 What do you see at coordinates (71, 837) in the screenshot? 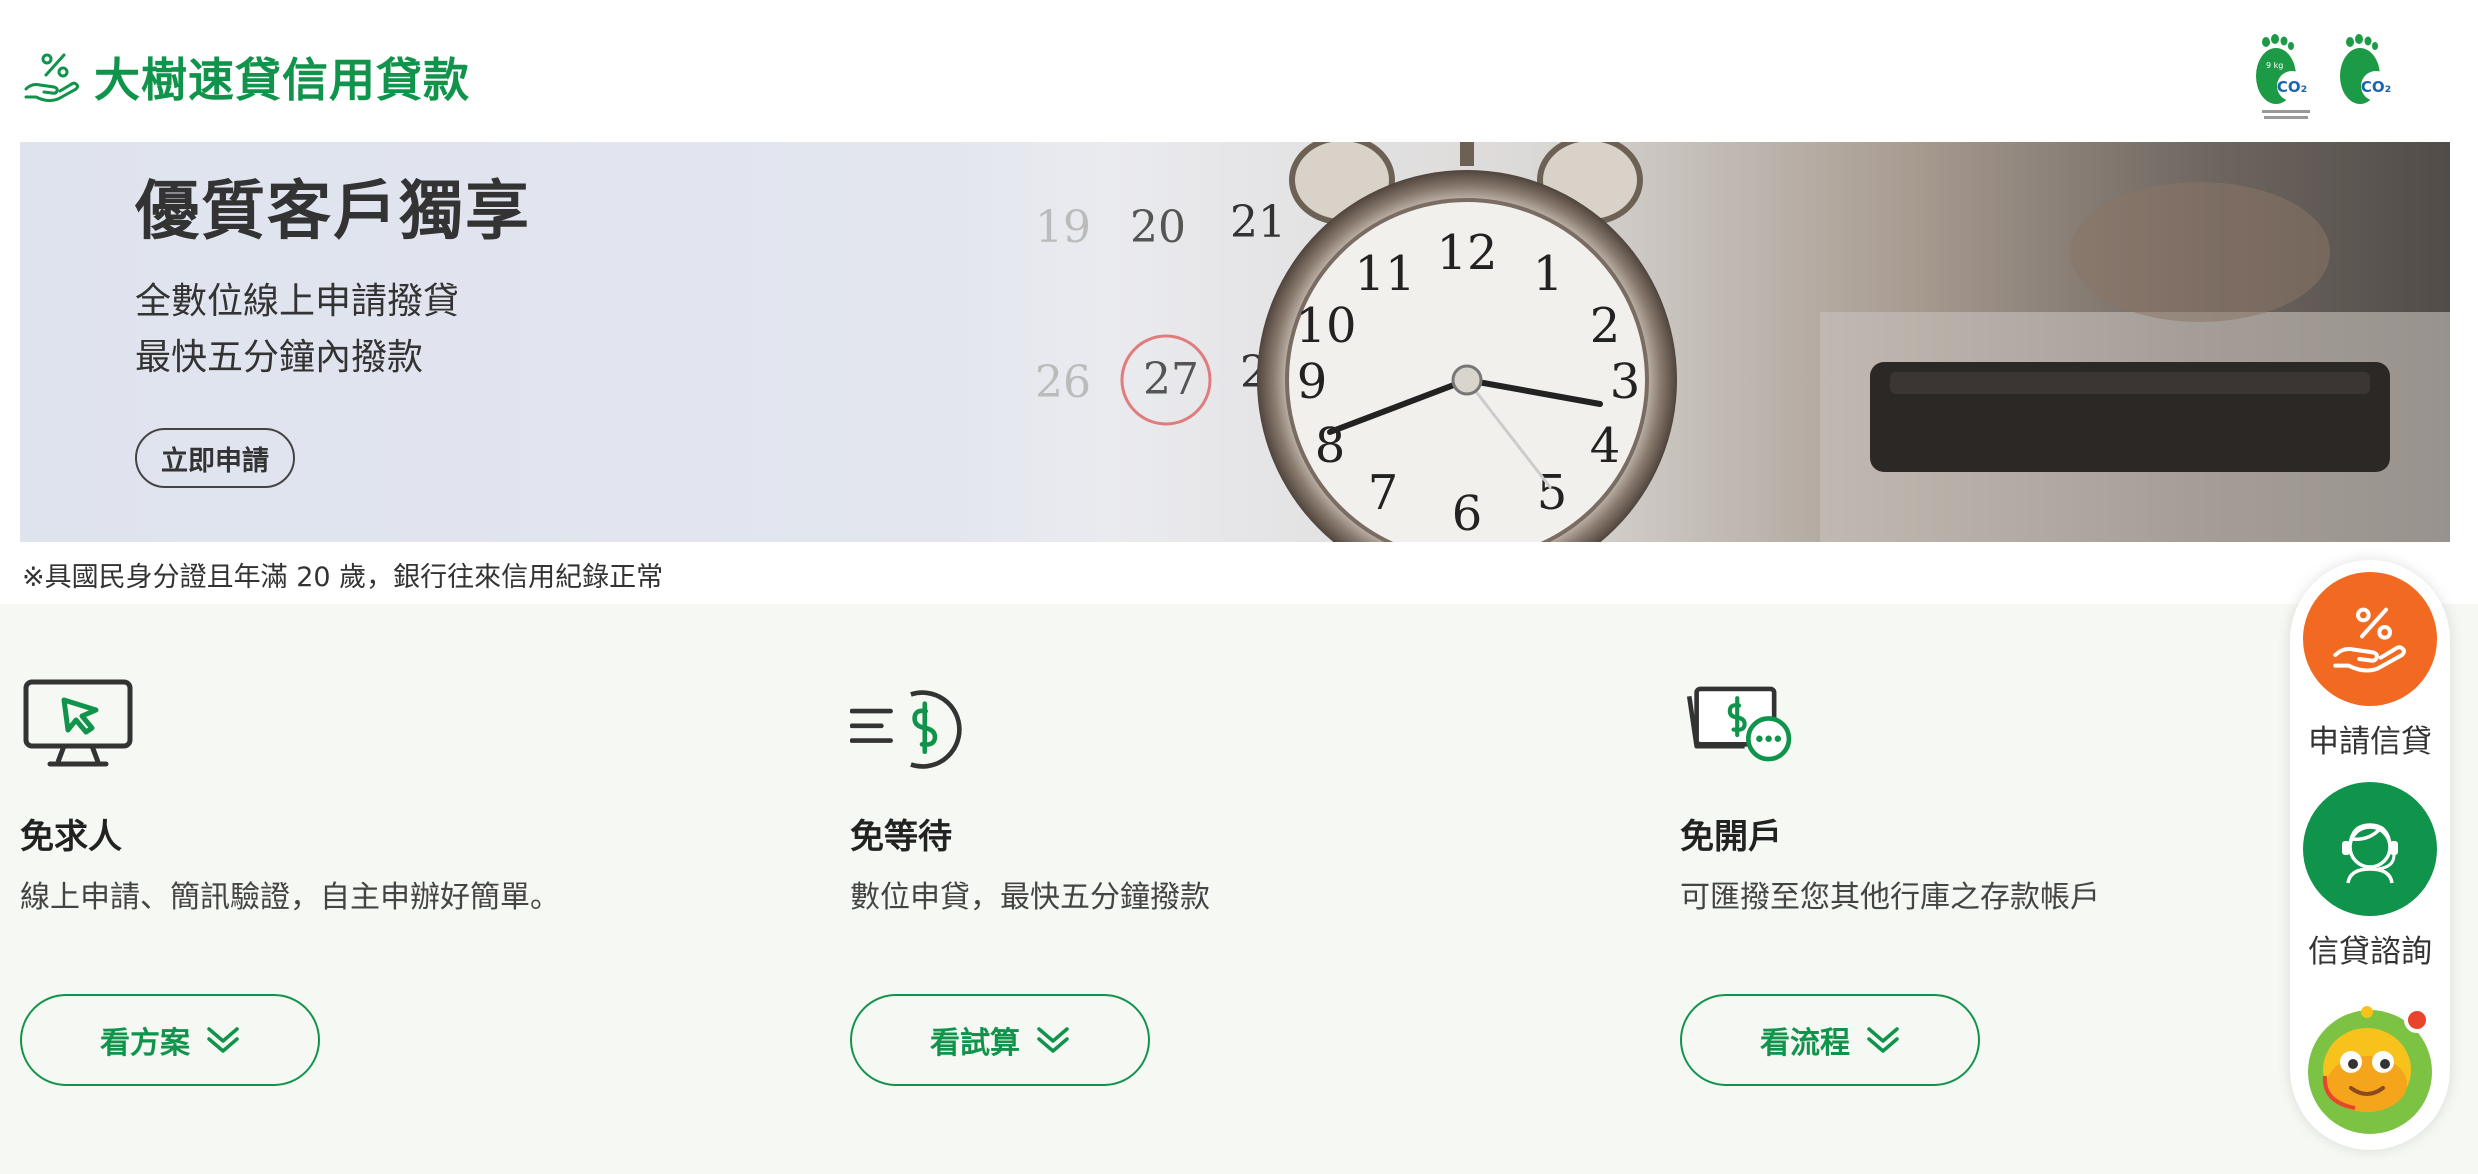
I see `feature-title: 免求人` at bounding box center [71, 837].